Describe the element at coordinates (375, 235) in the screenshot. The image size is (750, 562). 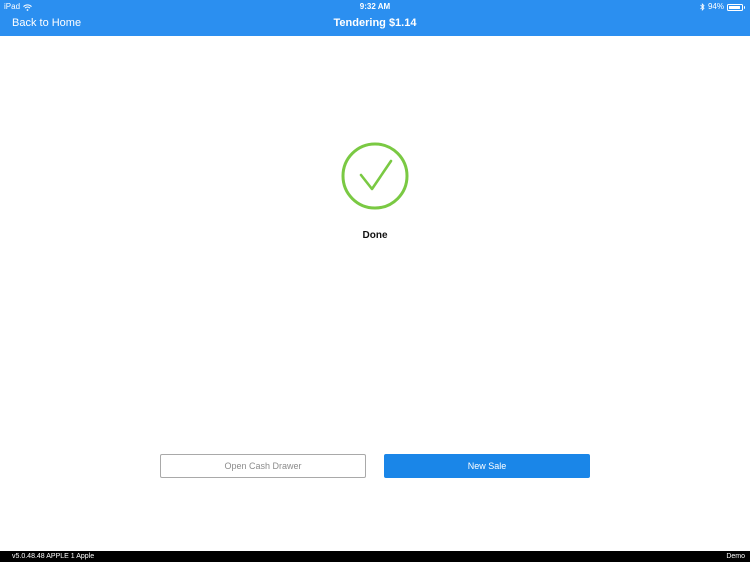
I see `status-label: Done` at that location.